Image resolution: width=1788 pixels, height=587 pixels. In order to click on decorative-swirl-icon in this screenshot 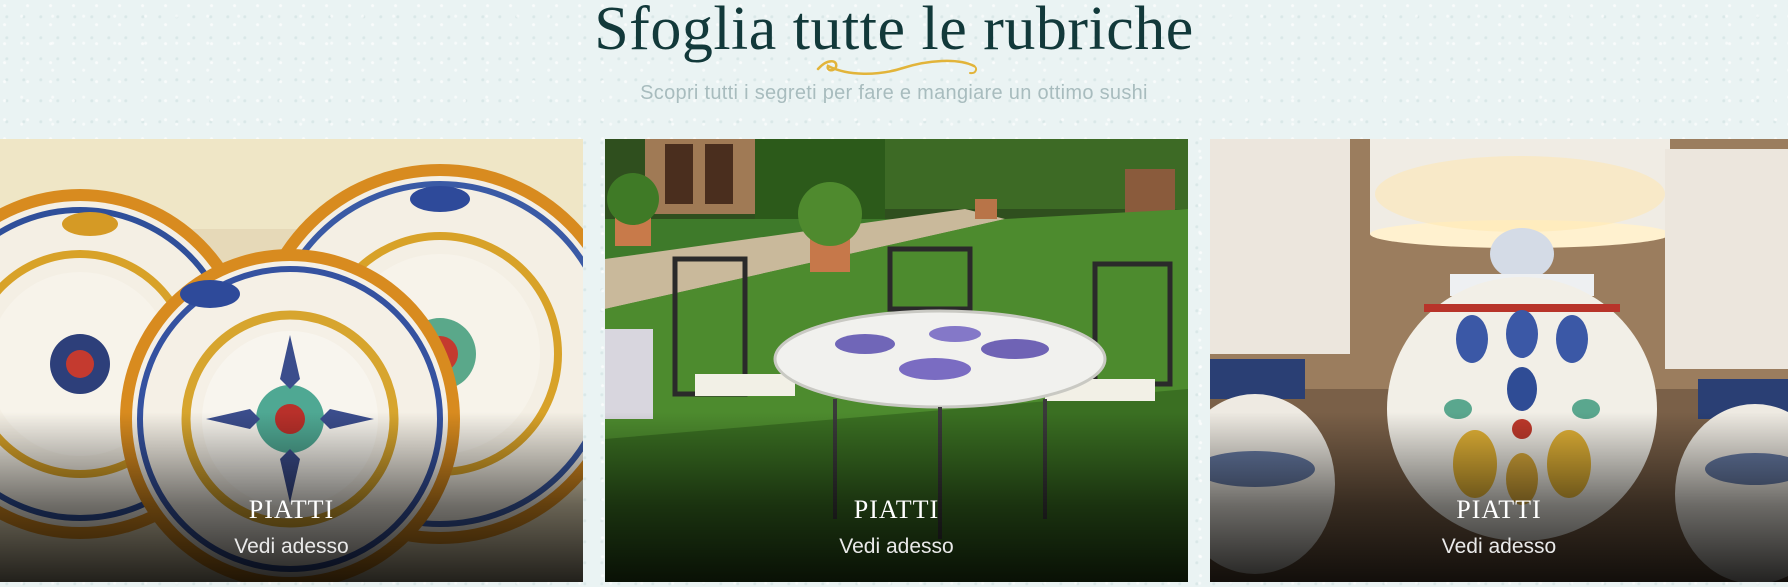, I will do `click(897, 67)`.